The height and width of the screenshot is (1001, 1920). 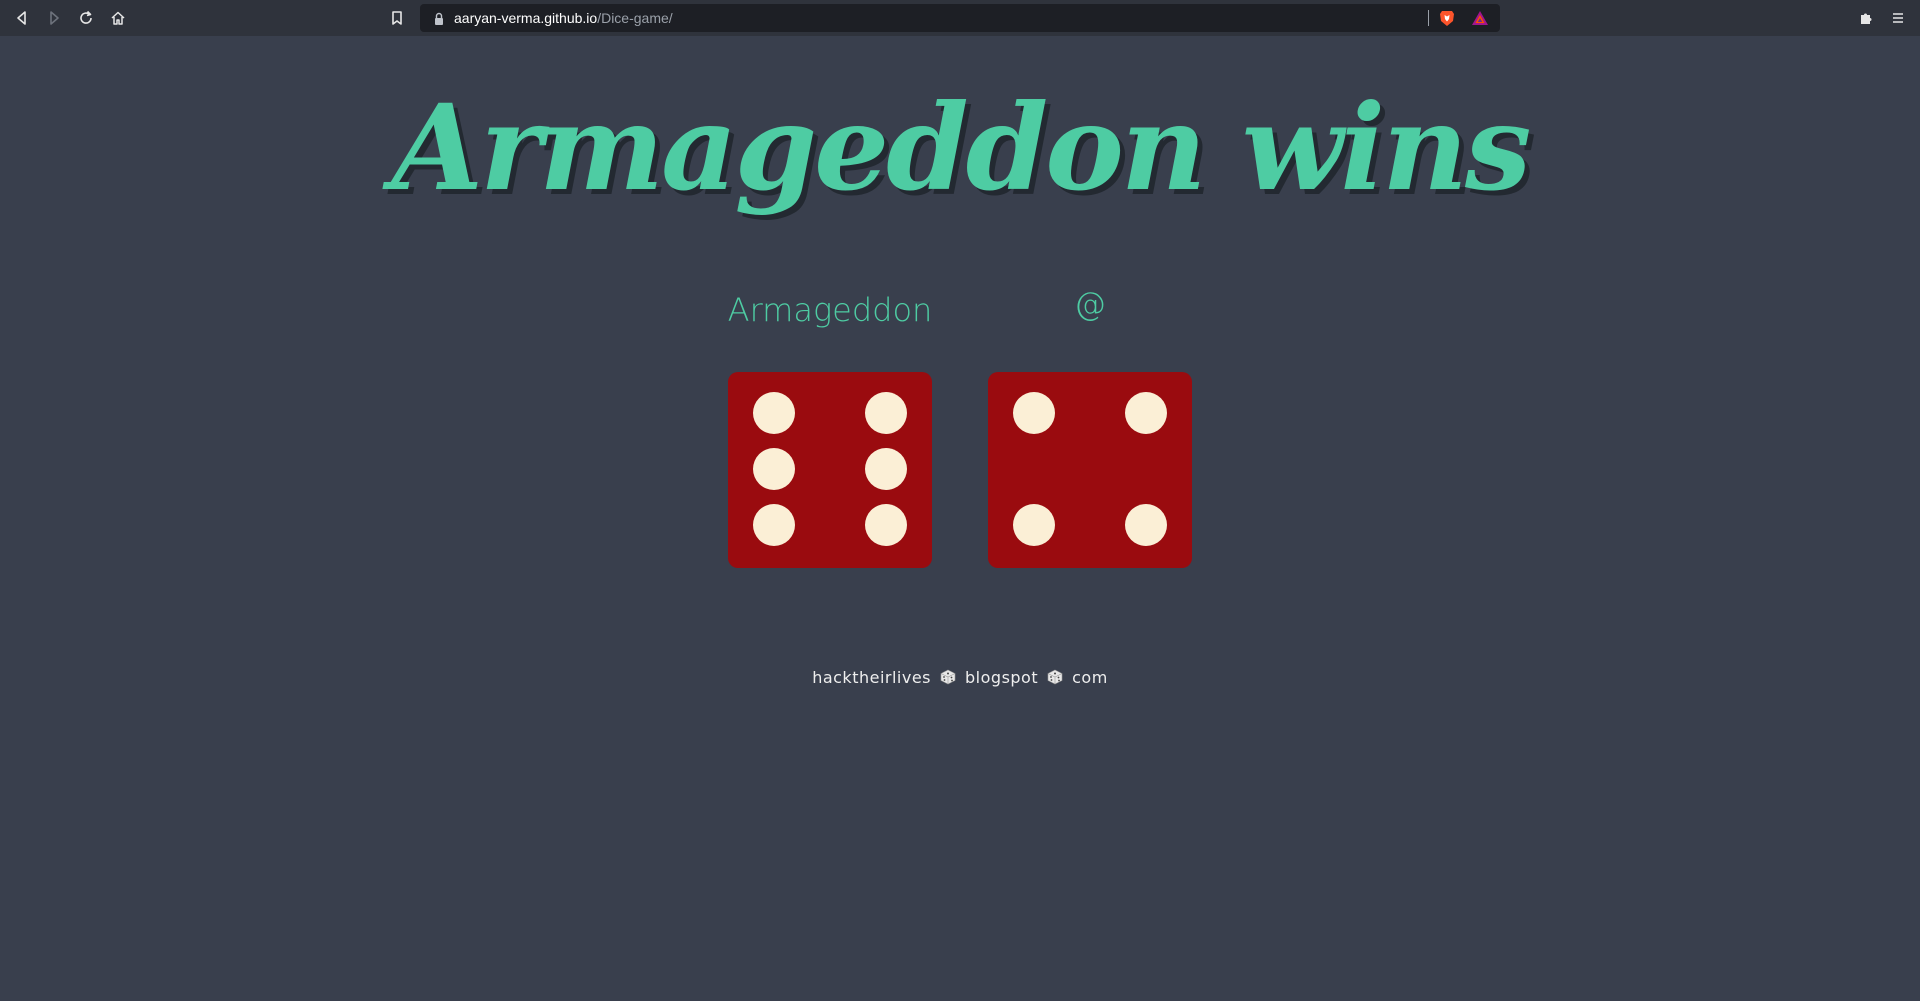 I want to click on lock-icon, so click(x=439, y=18).